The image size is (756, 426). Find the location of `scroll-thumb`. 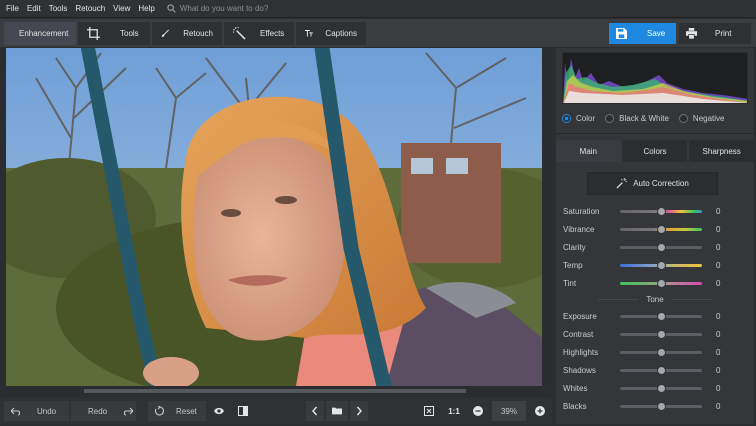

scroll-thumb is located at coordinates (275, 391).